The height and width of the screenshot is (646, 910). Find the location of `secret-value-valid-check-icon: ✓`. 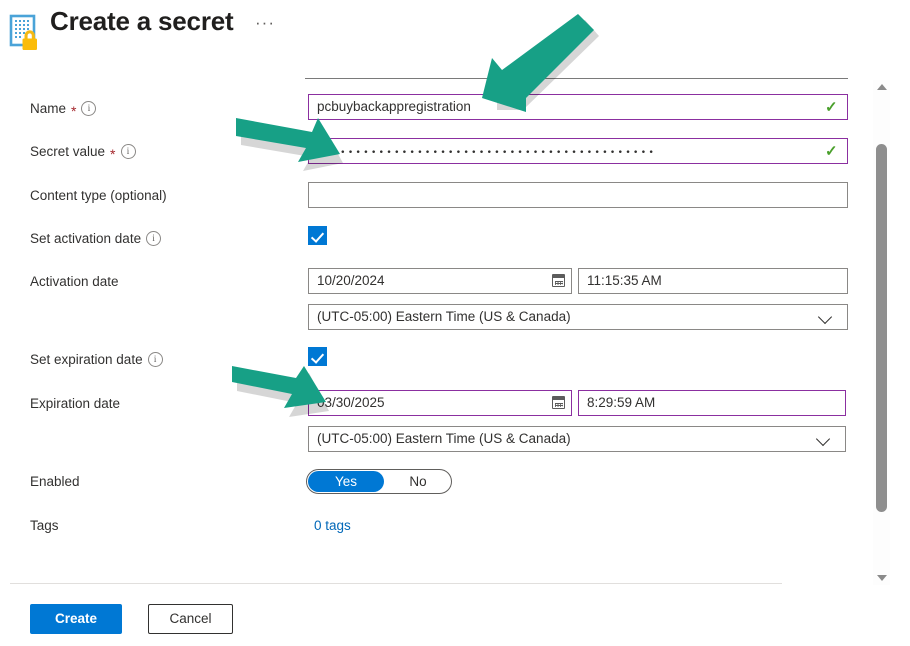

secret-value-valid-check-icon: ✓ is located at coordinates (831, 151).